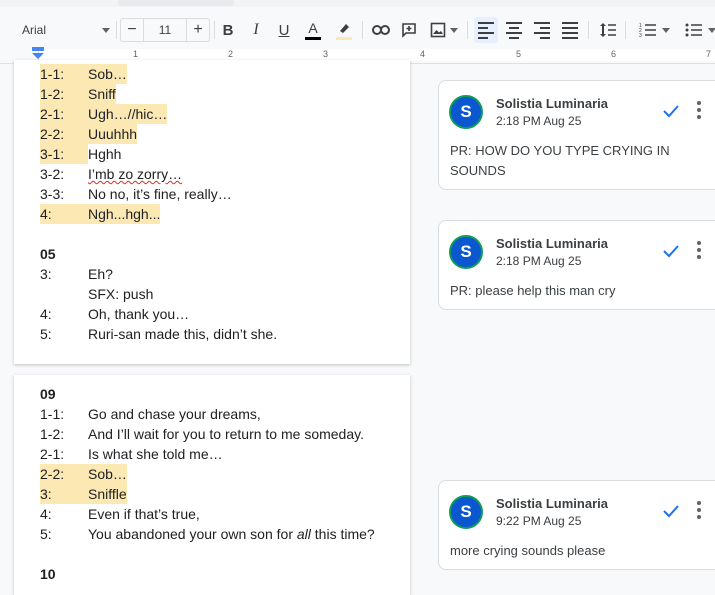  What do you see at coordinates (174, 414) in the screenshot?
I see `line-text: Go and chase your dreams,` at bounding box center [174, 414].